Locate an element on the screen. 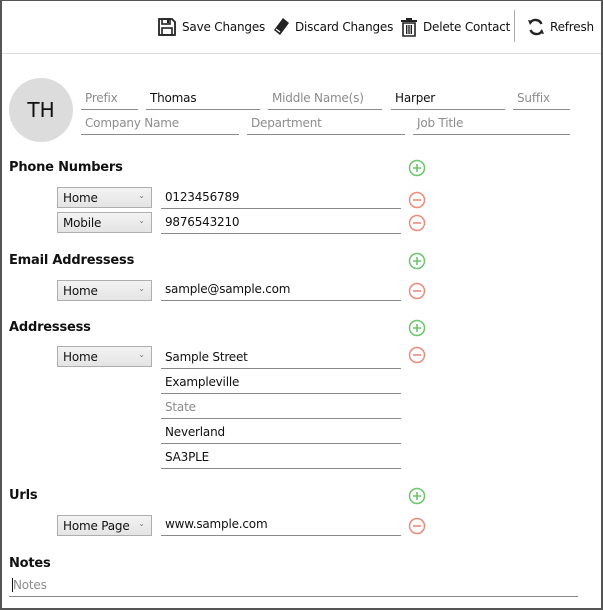 Image resolution: width=603 pixels, height=610 pixels. email-type-select: Home ⌄ is located at coordinates (104, 290).